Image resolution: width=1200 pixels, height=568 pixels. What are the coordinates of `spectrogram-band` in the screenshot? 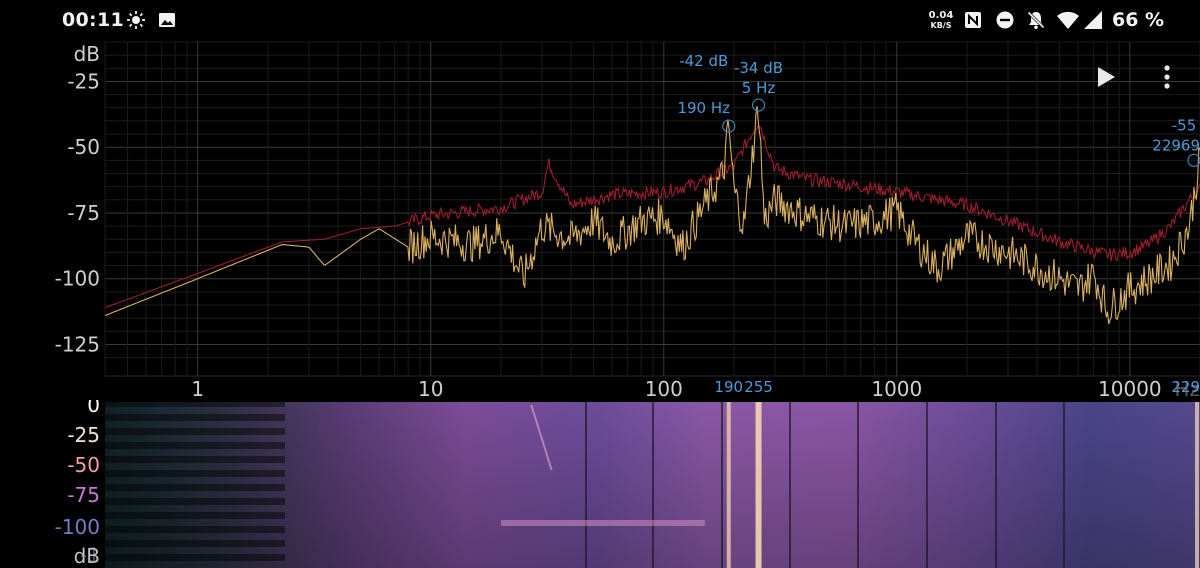 It's located at (602, 523).